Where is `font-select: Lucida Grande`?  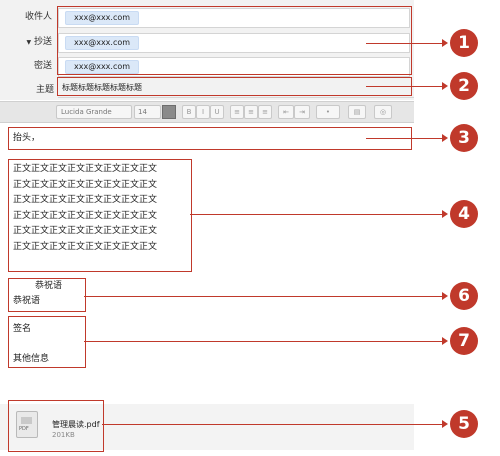 font-select: Lucida Grande is located at coordinates (94, 112).